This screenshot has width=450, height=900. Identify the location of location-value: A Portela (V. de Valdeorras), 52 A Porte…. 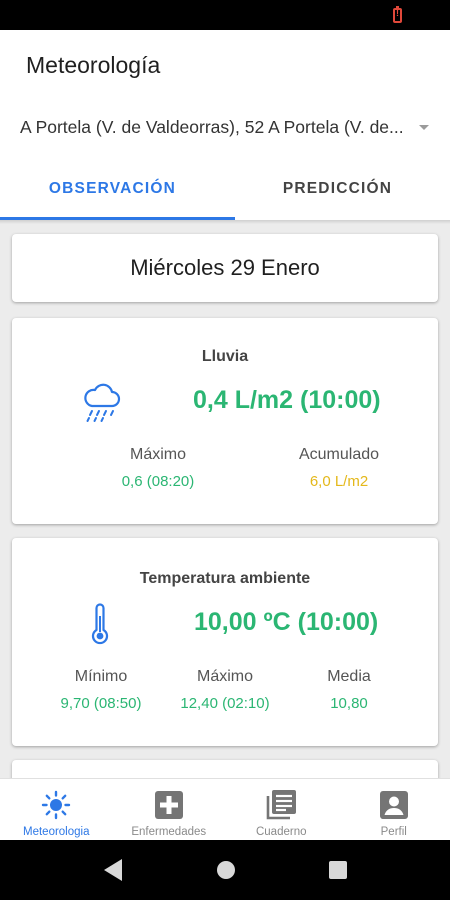
(212, 126).